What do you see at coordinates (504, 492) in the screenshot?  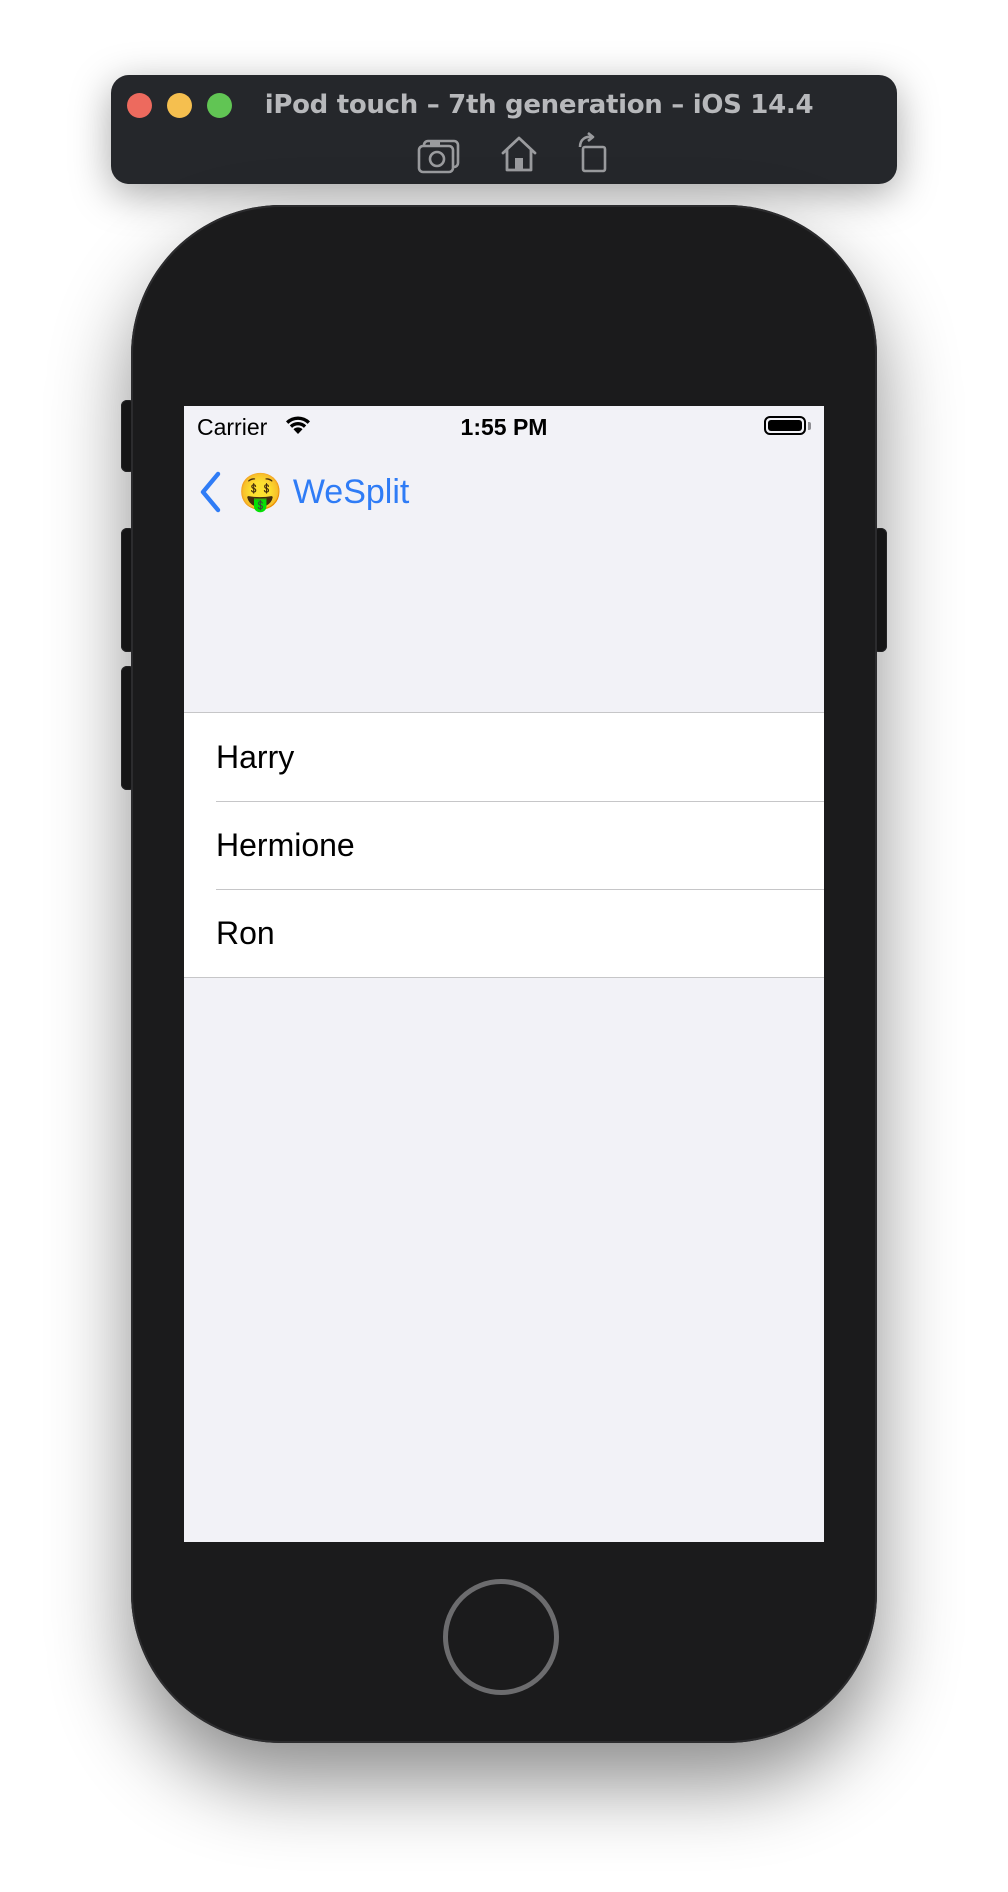 I see `navigation-bar: 🤑 WeSplit` at bounding box center [504, 492].